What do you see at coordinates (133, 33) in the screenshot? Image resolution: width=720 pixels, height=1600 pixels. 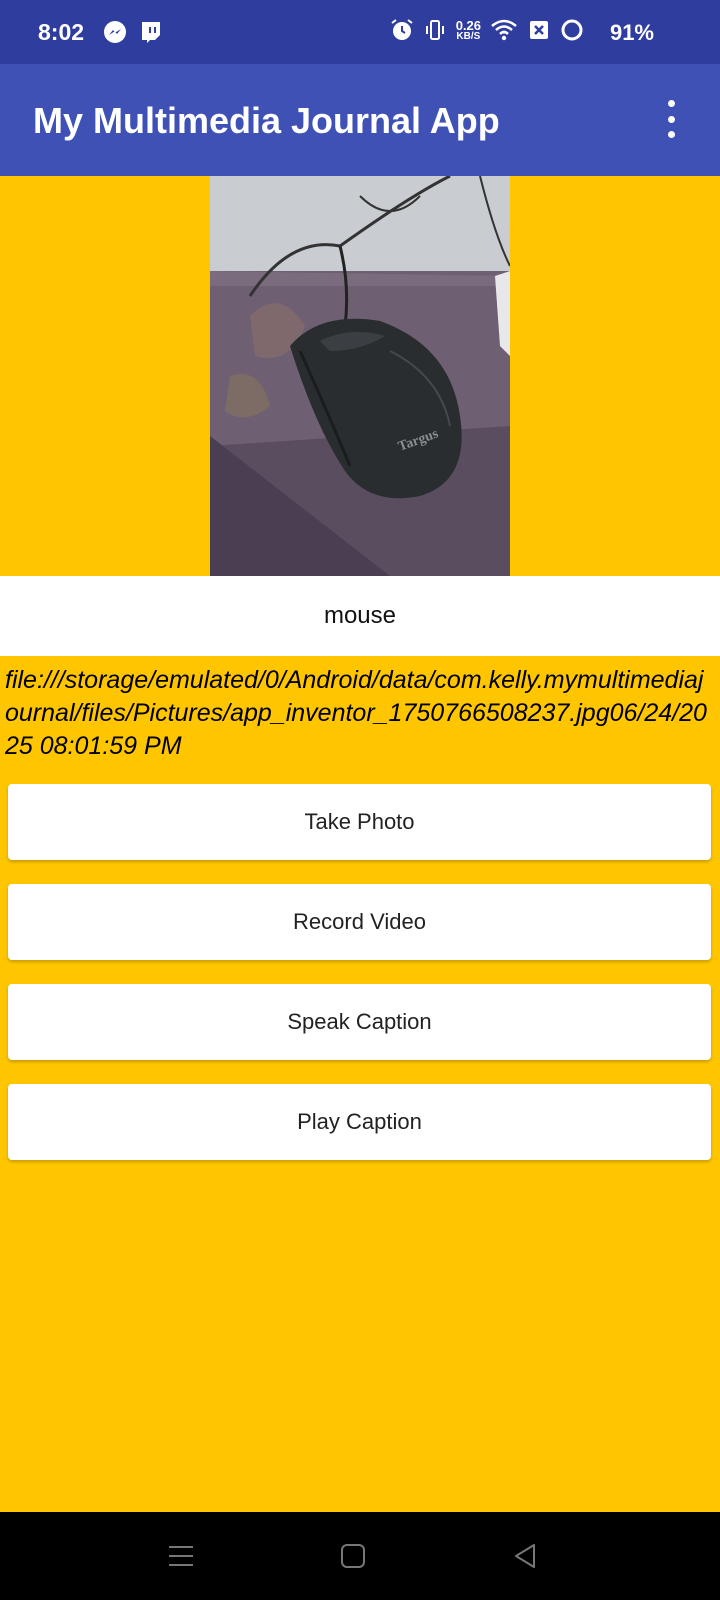 I see `notification-icons` at bounding box center [133, 33].